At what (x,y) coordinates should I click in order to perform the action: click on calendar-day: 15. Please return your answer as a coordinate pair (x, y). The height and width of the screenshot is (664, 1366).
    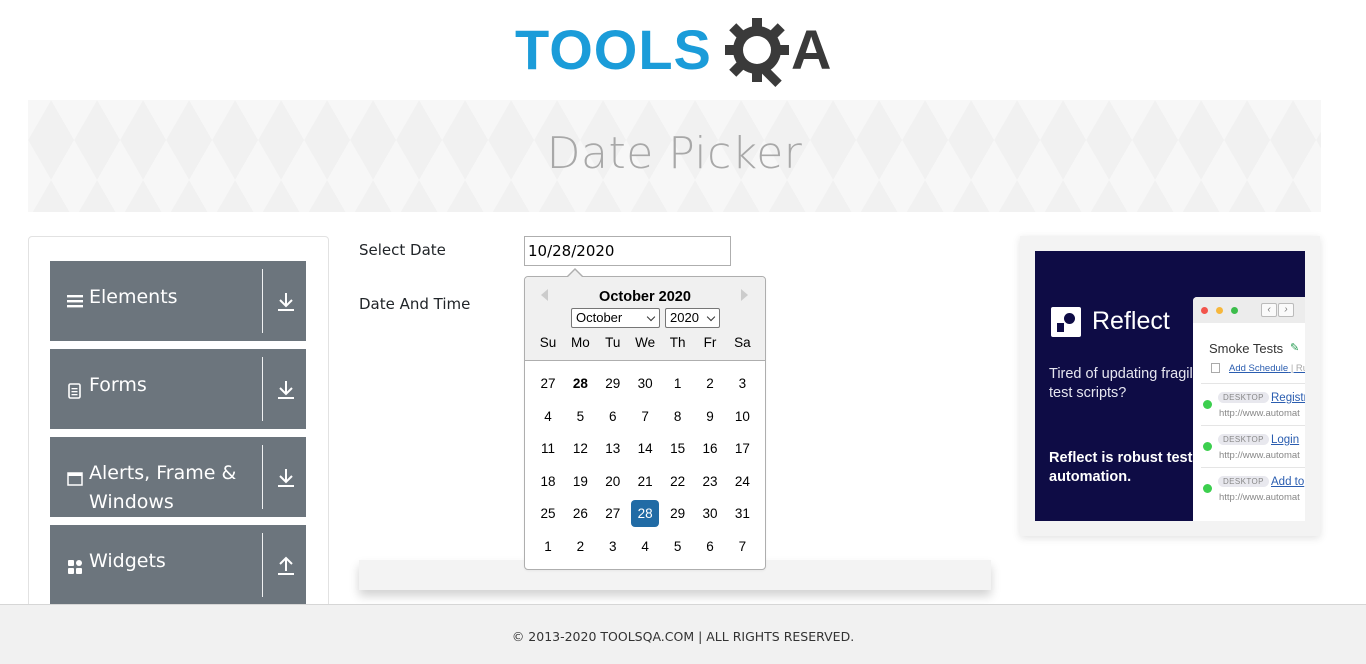
    Looking at the image, I should click on (678, 448).